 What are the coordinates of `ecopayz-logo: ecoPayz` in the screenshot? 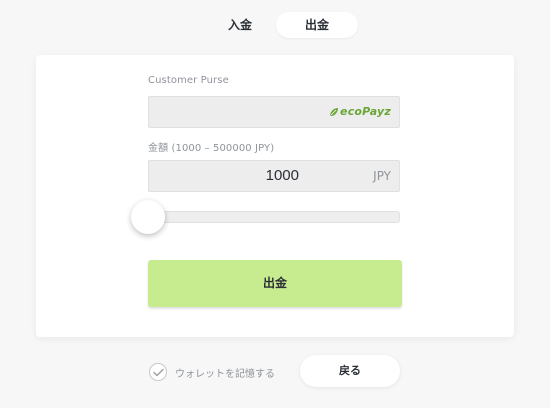 It's located at (360, 112).